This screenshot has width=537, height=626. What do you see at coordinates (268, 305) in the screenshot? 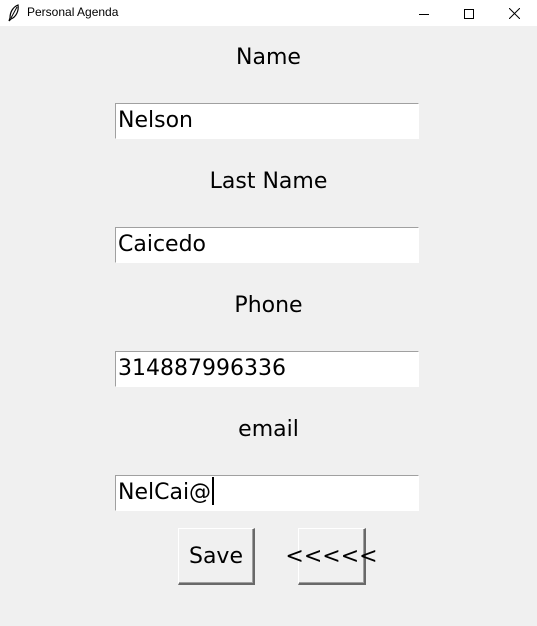
I see `phone-label: Phone` at bounding box center [268, 305].